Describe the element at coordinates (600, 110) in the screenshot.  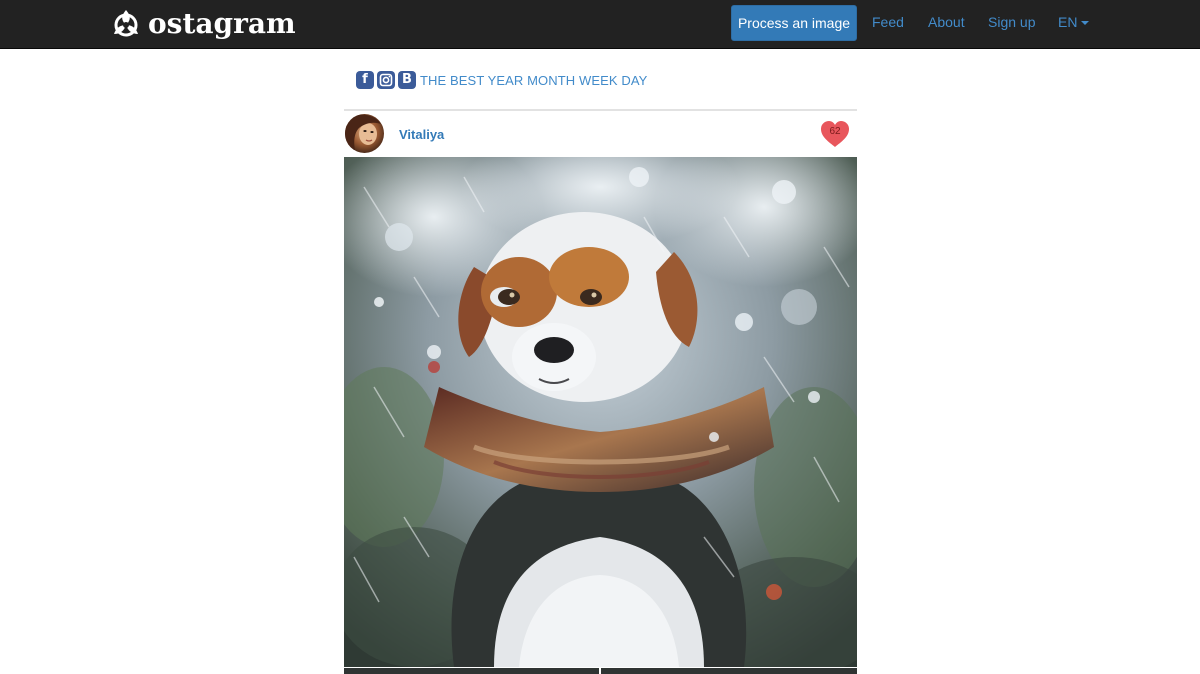
I see `divider` at that location.